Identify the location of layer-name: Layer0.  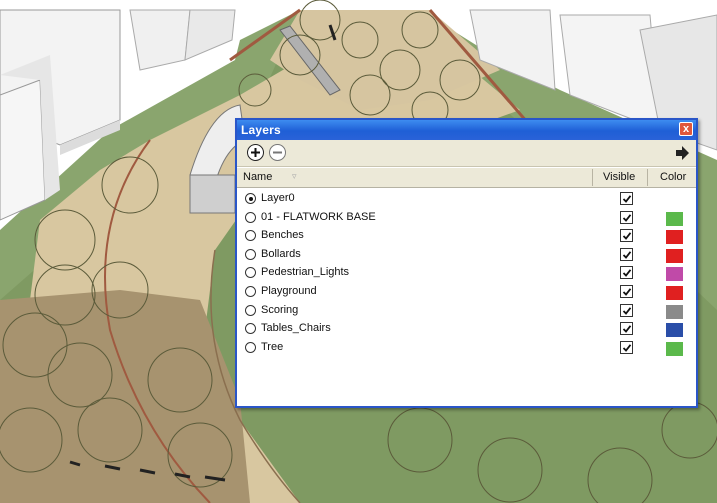
(278, 198).